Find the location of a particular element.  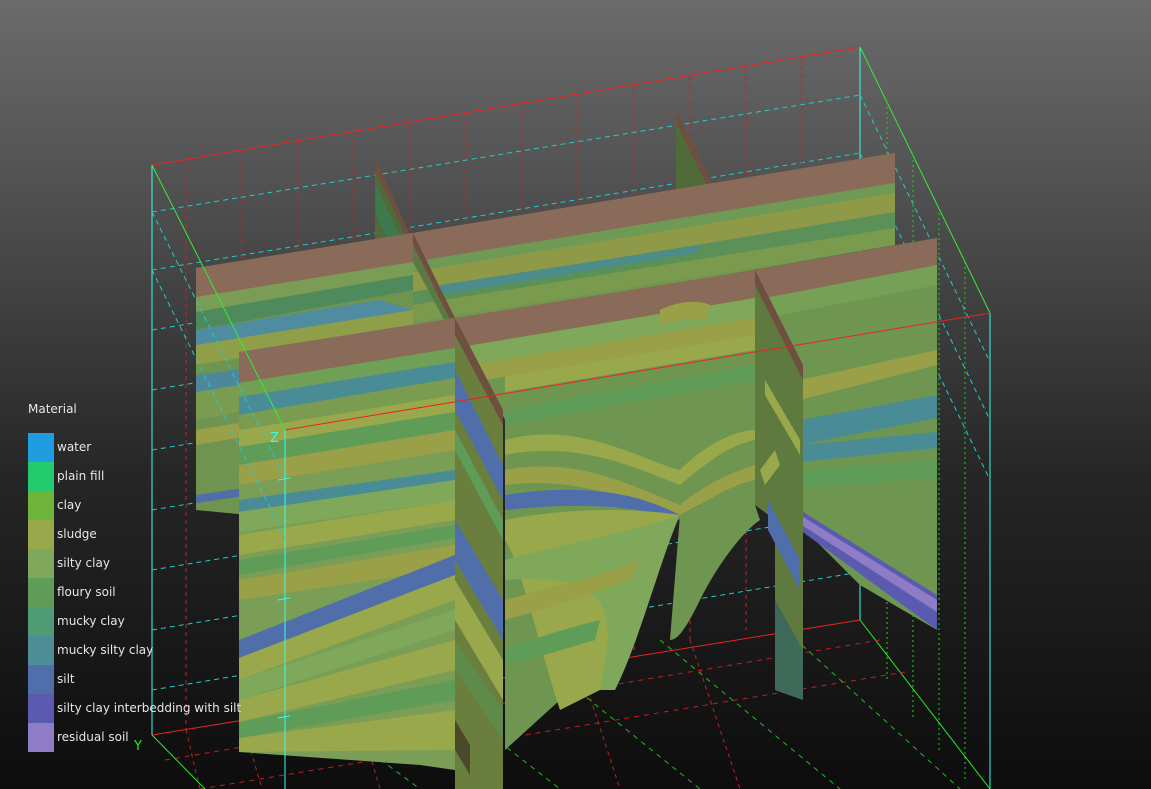

legend-label: silty clay interbedding with silt is located at coordinates (149, 708).